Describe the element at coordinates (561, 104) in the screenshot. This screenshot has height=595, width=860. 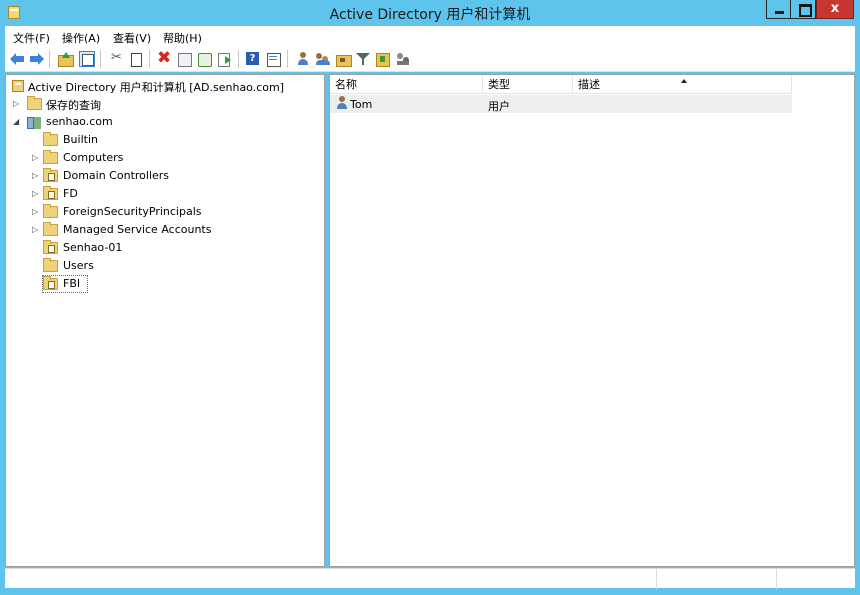
I see `list-item: Tom 用户` at that location.